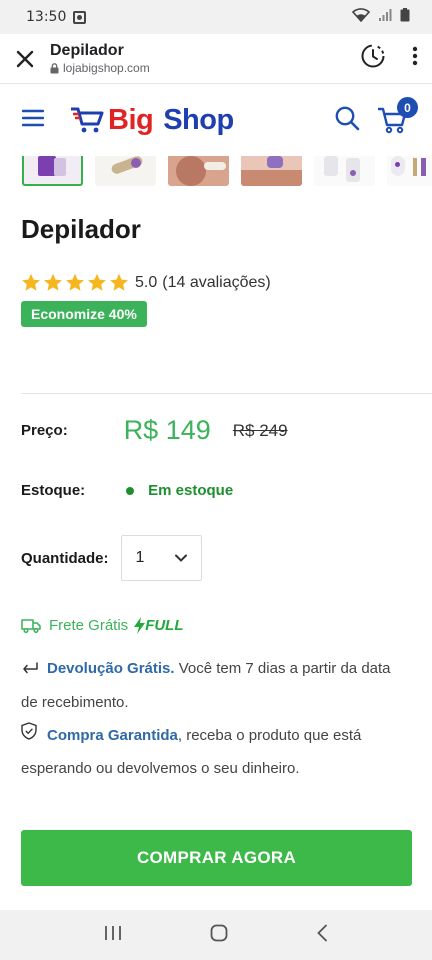 Image resolution: width=432 pixels, height=960 pixels. What do you see at coordinates (405, 17) in the screenshot?
I see `battery-icon` at bounding box center [405, 17].